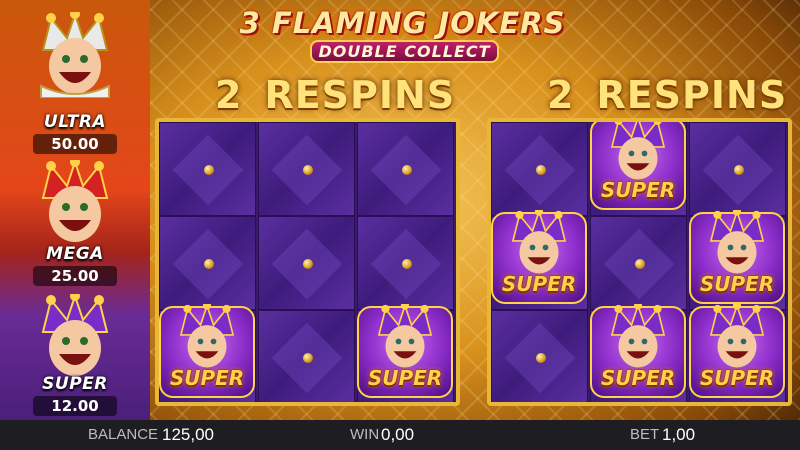 The width and height of the screenshot is (800, 450). What do you see at coordinates (75, 384) in the screenshot?
I see `jackpot-tier-label: SUPER` at bounding box center [75, 384].